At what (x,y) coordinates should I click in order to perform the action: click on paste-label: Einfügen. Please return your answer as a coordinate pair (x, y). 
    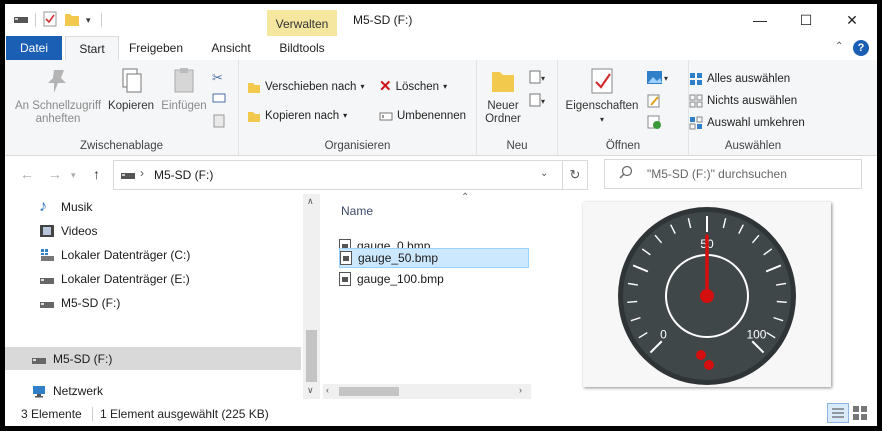
    Looking at the image, I should click on (184, 106).